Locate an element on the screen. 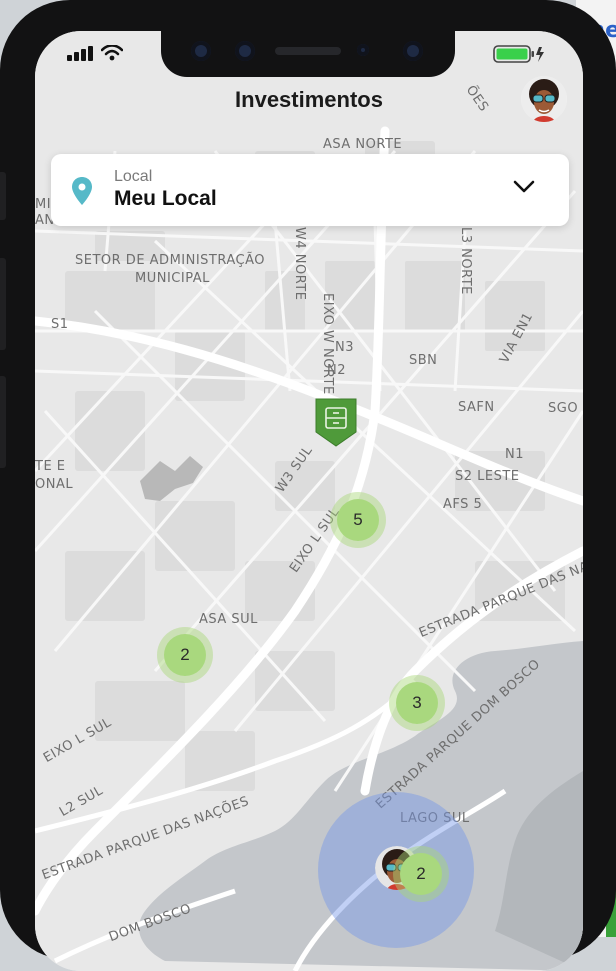 This screenshot has height=971, width=616. map-label-w4-norte: W4 NORTE is located at coordinates (299, 264).